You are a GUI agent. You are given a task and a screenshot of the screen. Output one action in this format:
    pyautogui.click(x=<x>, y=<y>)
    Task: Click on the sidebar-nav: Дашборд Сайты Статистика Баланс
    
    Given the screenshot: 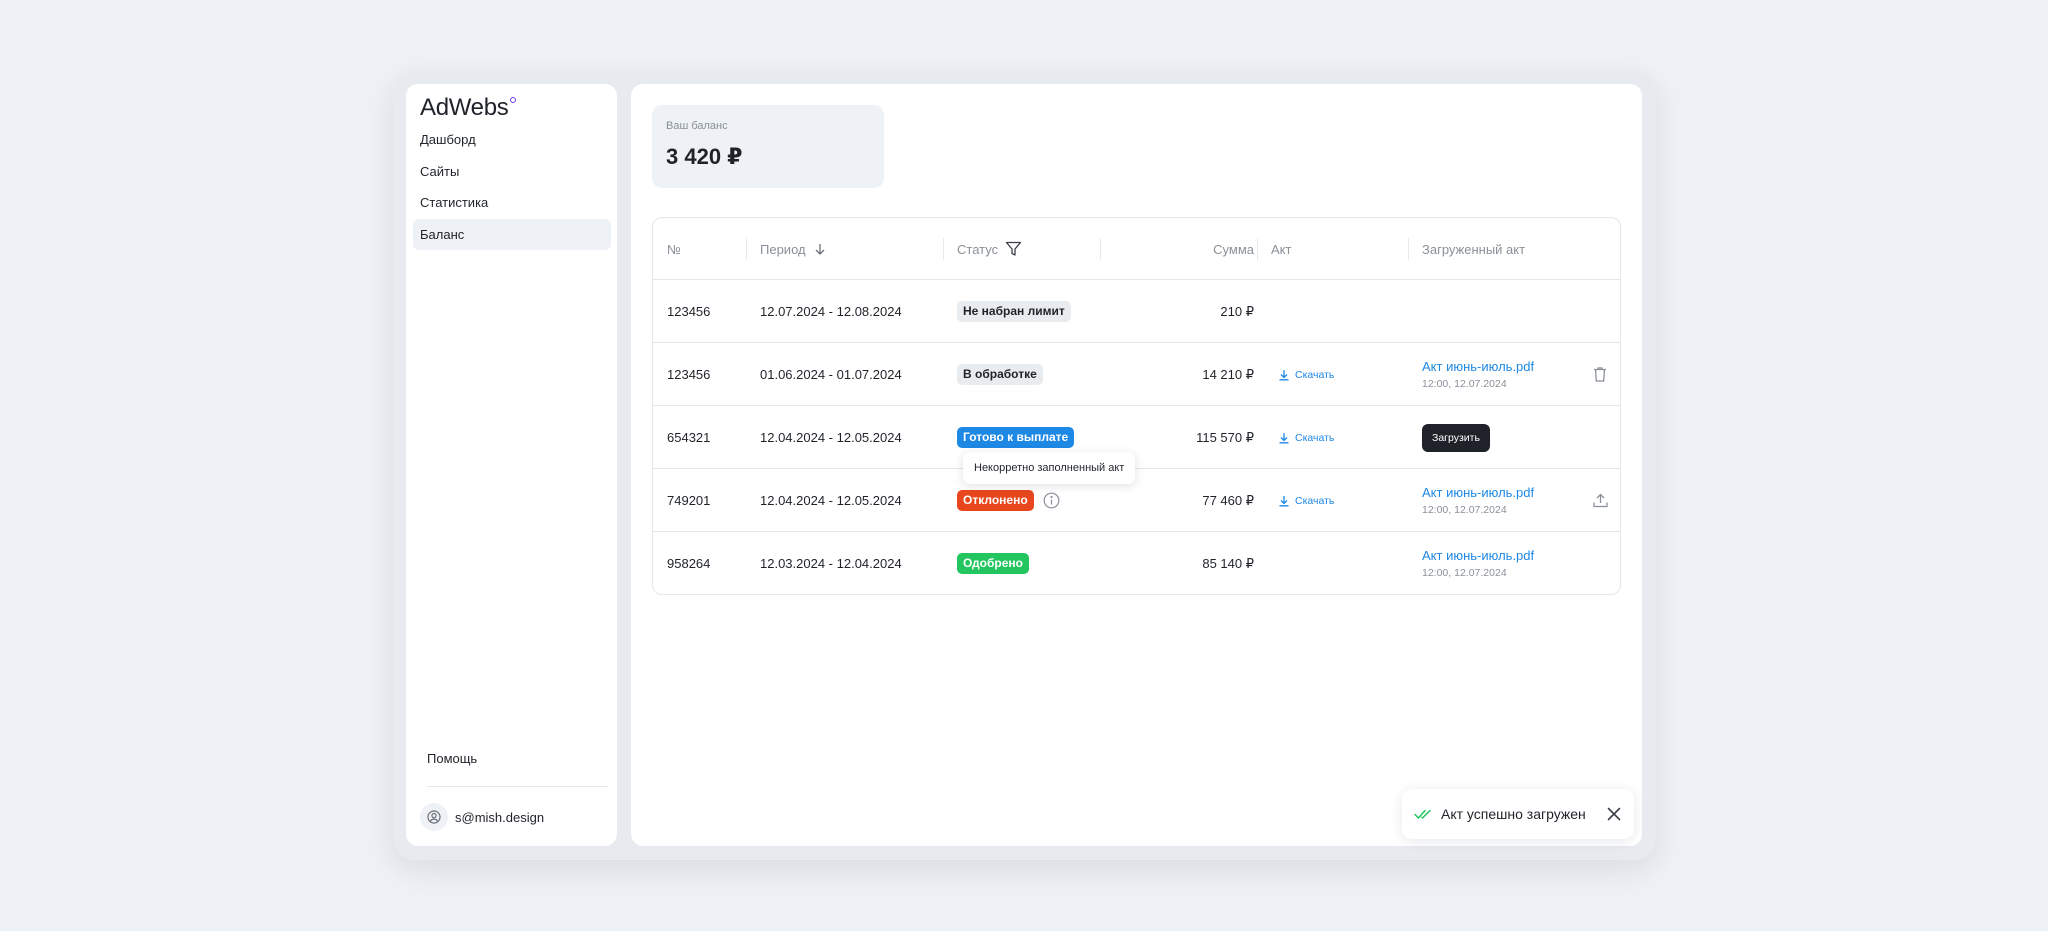 What is the action you would take?
    pyautogui.click(x=512, y=187)
    